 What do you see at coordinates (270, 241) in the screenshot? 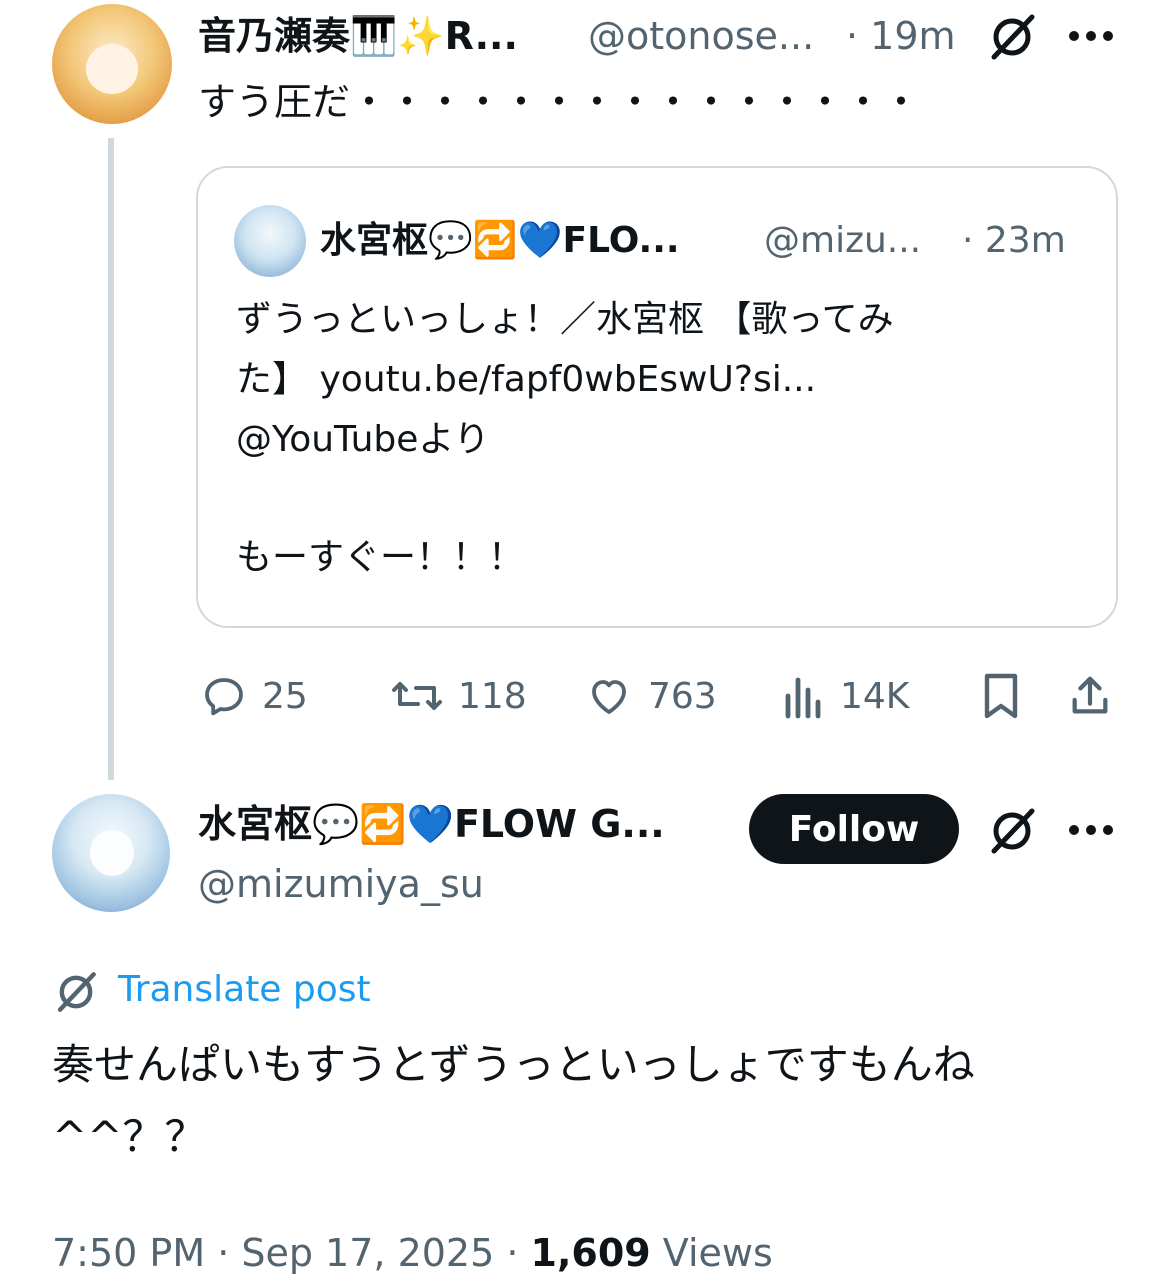
I see `quote-avatar` at bounding box center [270, 241].